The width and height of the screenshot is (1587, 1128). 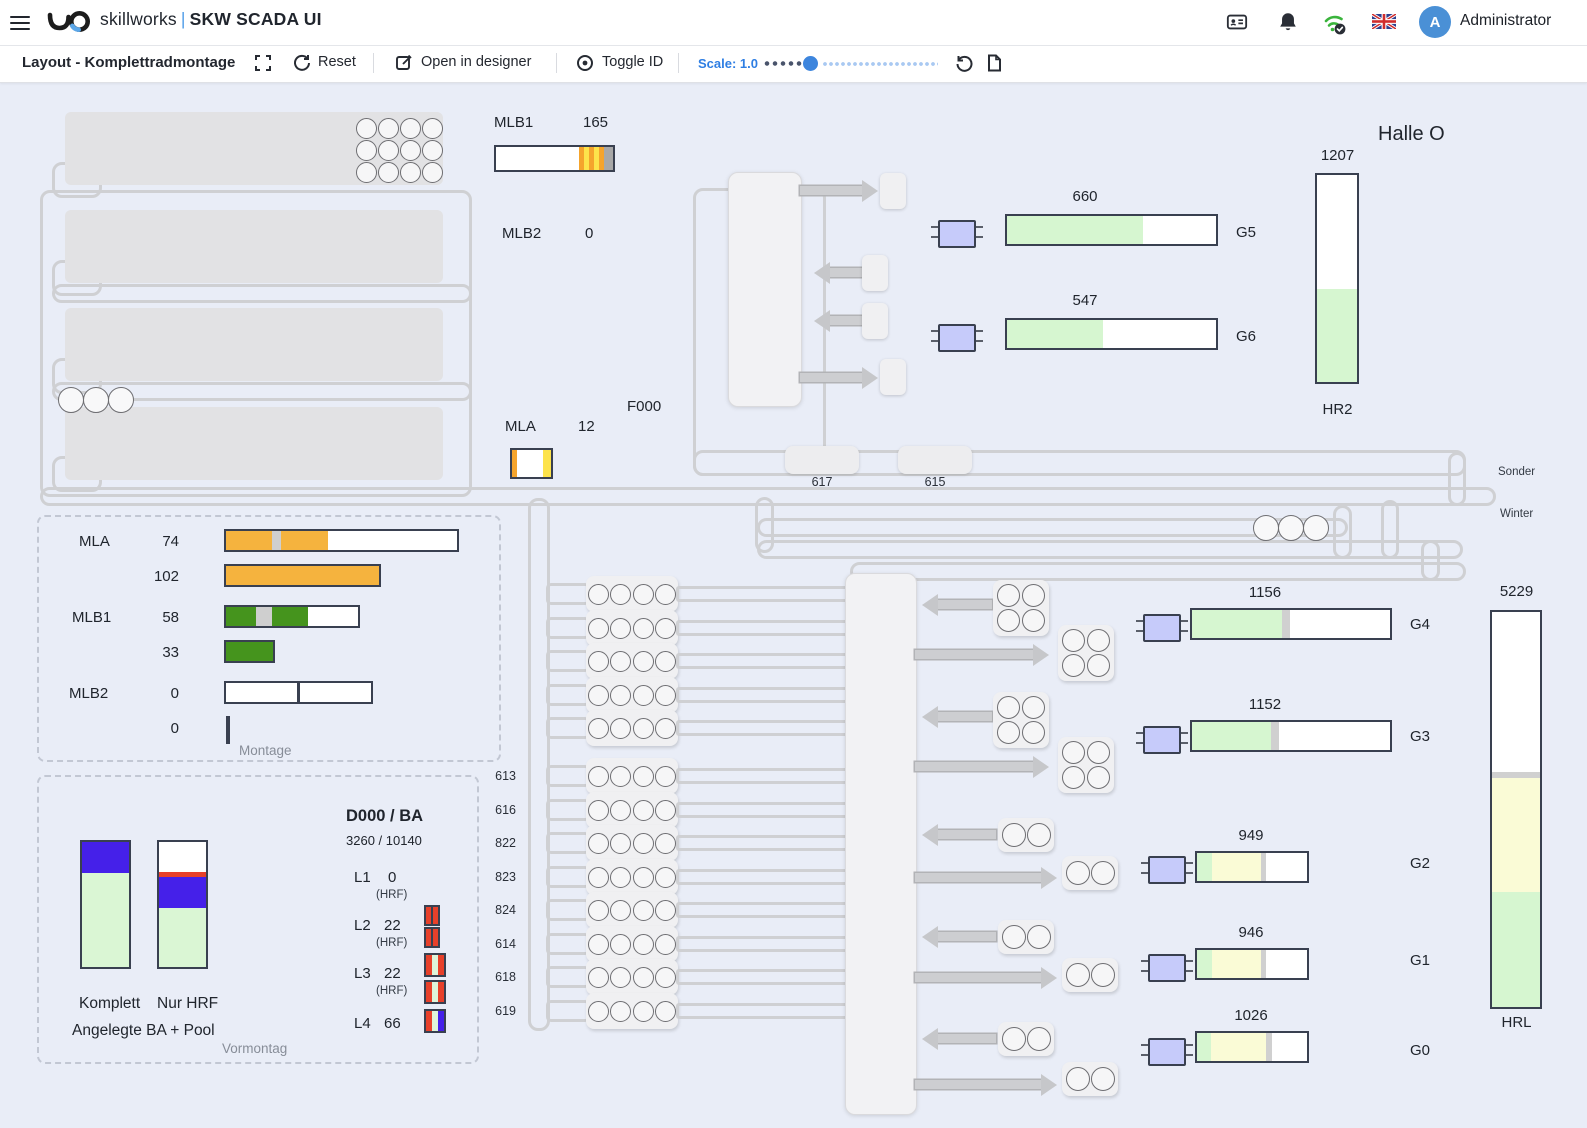 I want to click on toggle-id-icon, so click(x=585, y=63).